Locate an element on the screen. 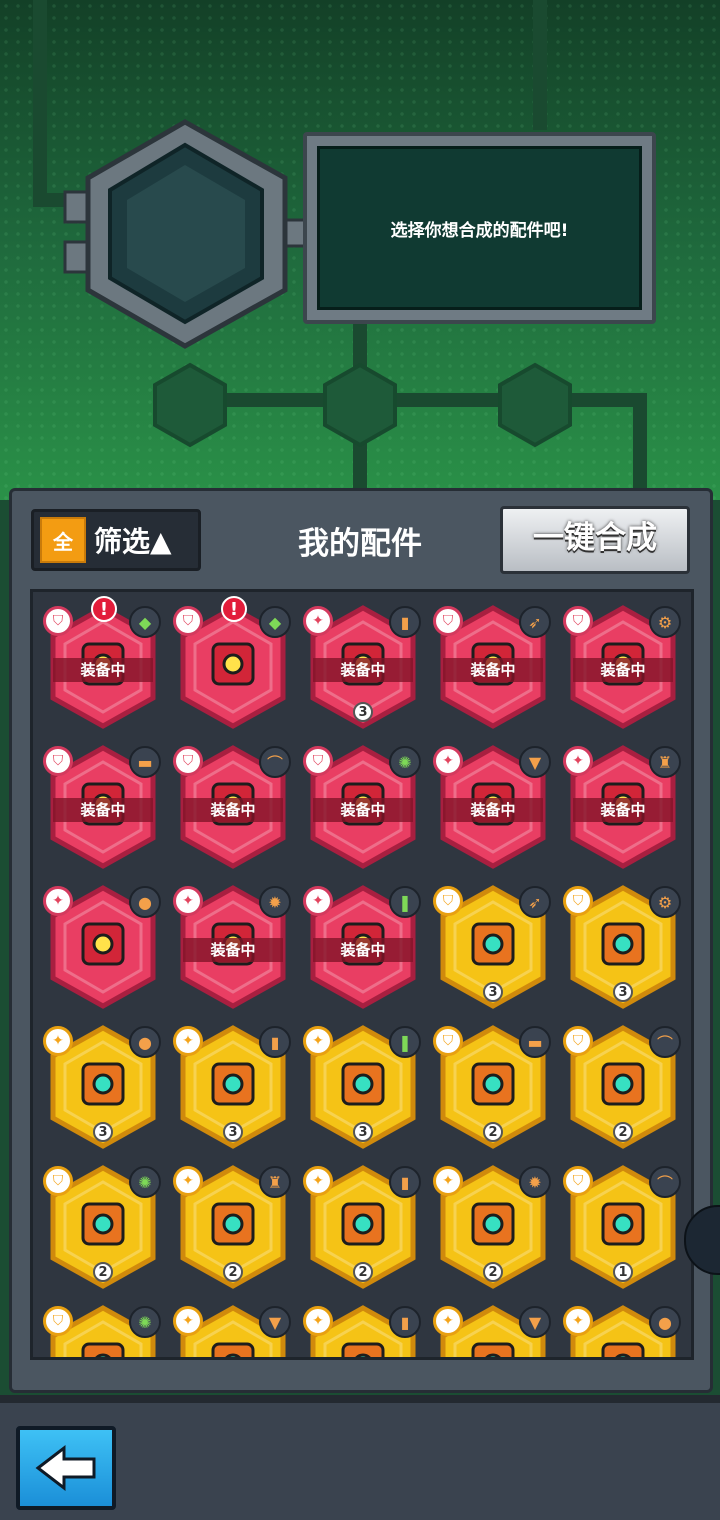  part-item: ✦ ▮ is located at coordinates (362, 1330).